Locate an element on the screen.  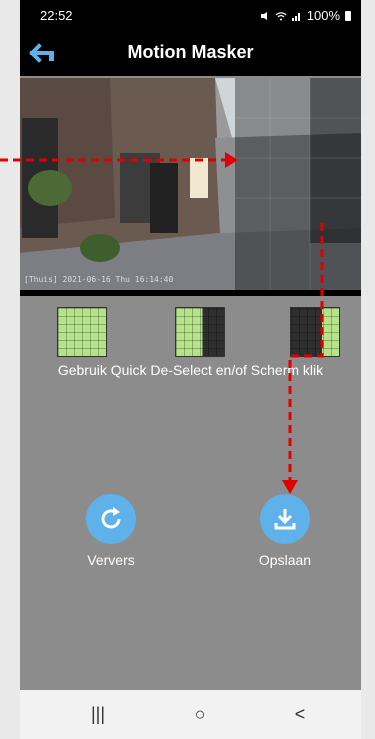
android-nav-bar: ||| ○ < is located at coordinates (190, 714).